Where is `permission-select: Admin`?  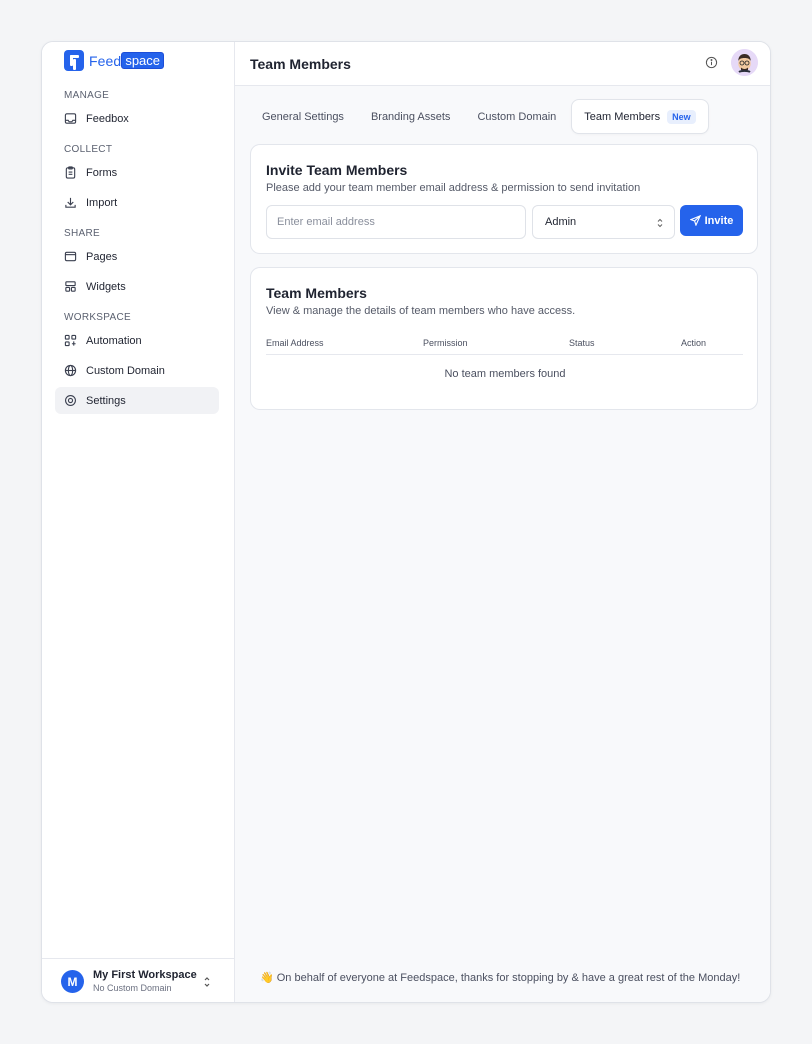 permission-select: Admin is located at coordinates (603, 222).